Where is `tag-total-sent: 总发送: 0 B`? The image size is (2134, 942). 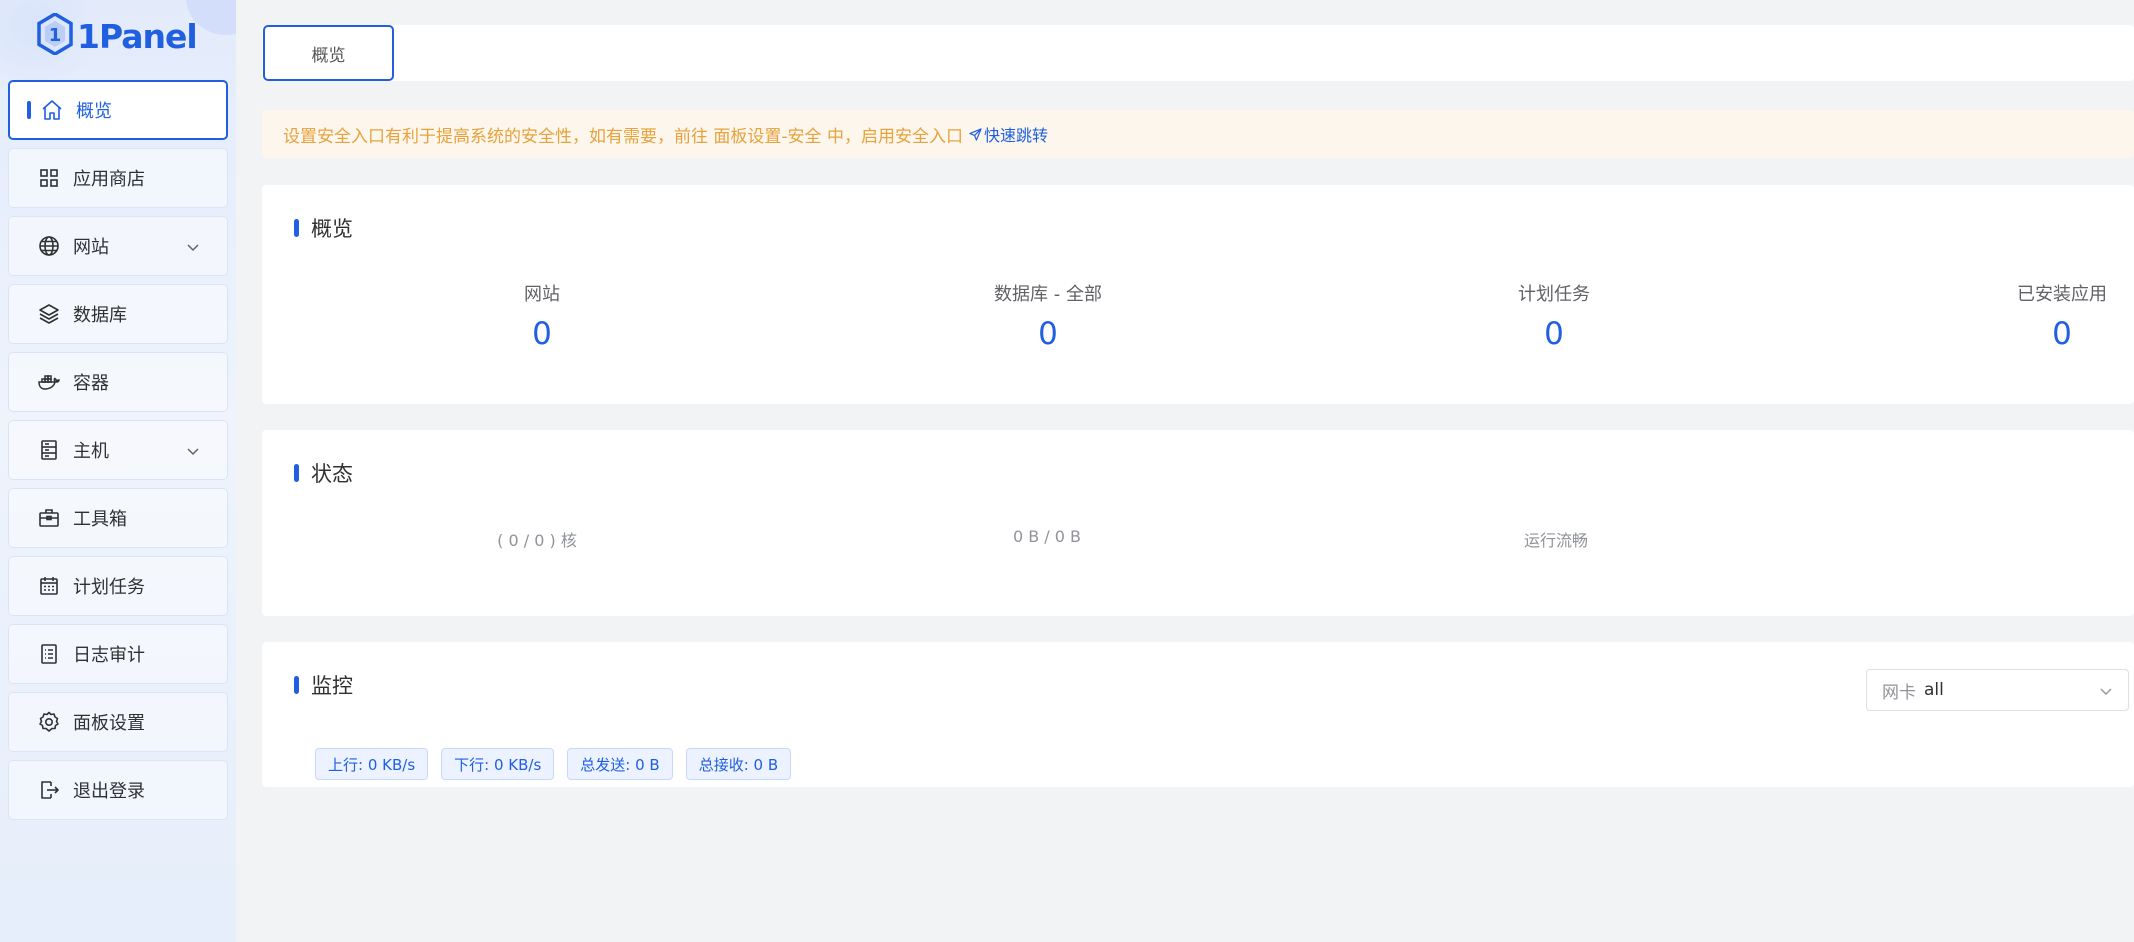 tag-total-sent: 总发送: 0 B is located at coordinates (620, 764).